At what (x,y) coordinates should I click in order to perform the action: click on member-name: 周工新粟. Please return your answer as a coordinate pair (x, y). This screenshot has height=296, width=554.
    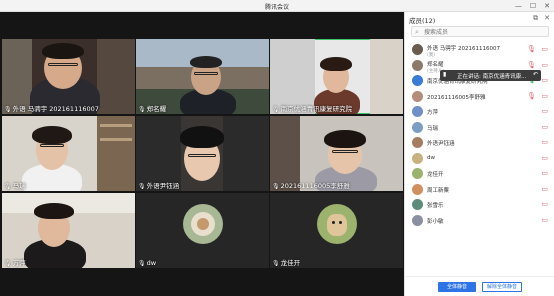
    Looking at the image, I should click on (438, 190).